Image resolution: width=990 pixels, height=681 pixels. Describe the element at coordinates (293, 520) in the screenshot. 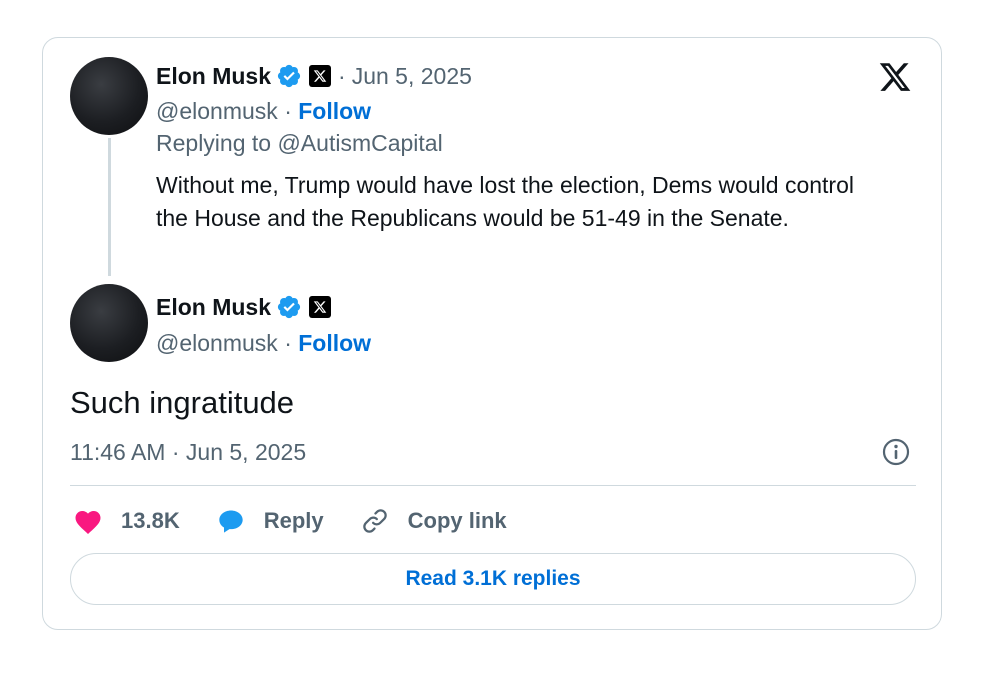

I see `reply-label: Reply` at that location.